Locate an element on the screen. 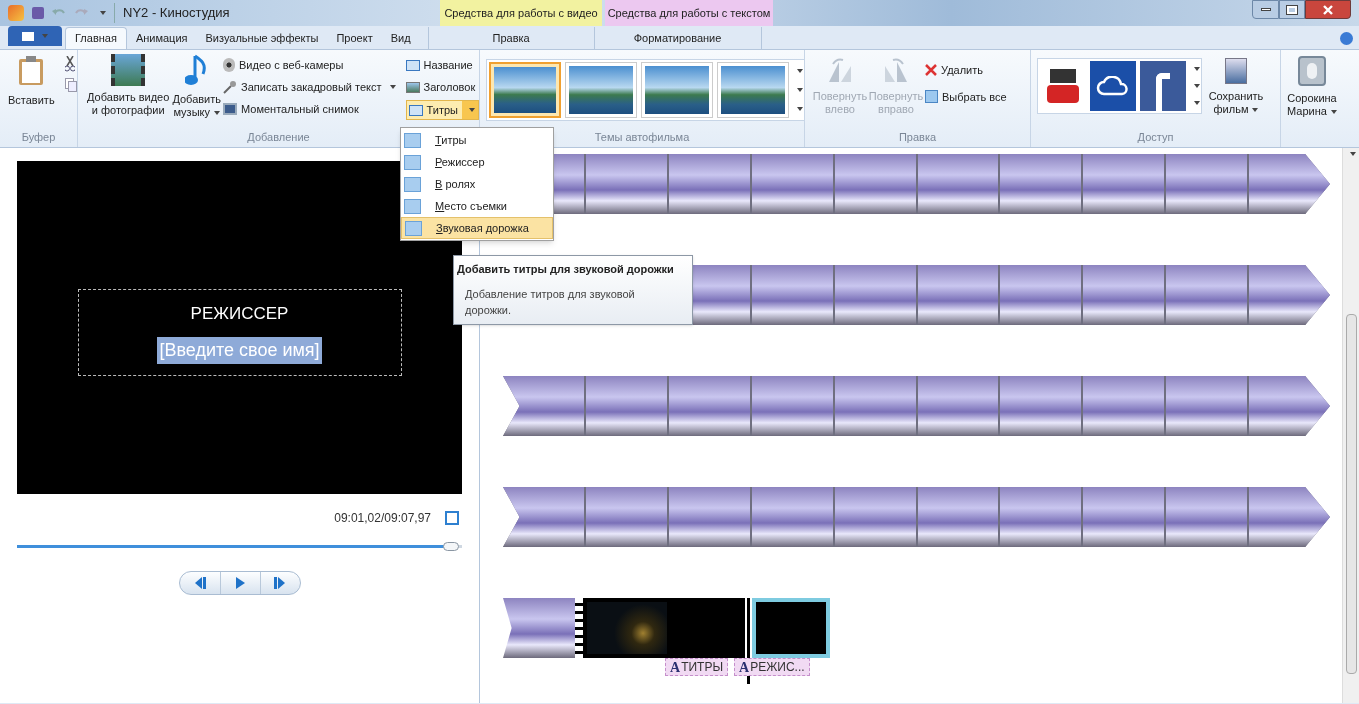 The width and height of the screenshot is (1359, 704). save-movie-button: Сохранить фильм is located at coordinates (1236, 87).